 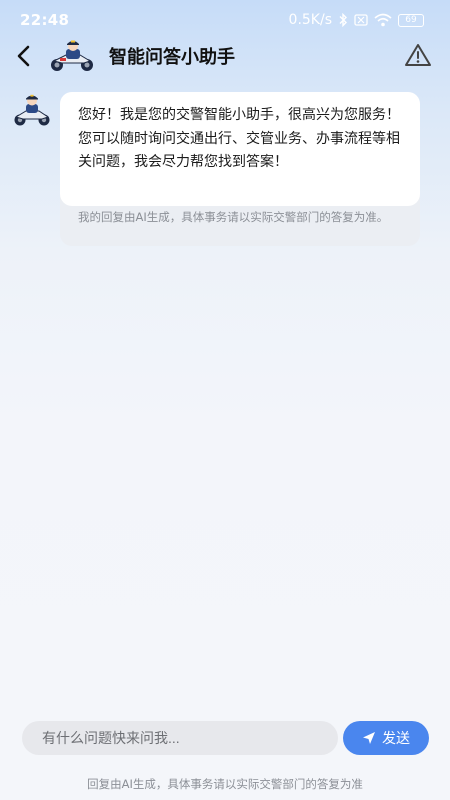 I want to click on header: 智能问答小助手, so click(x=225, y=56).